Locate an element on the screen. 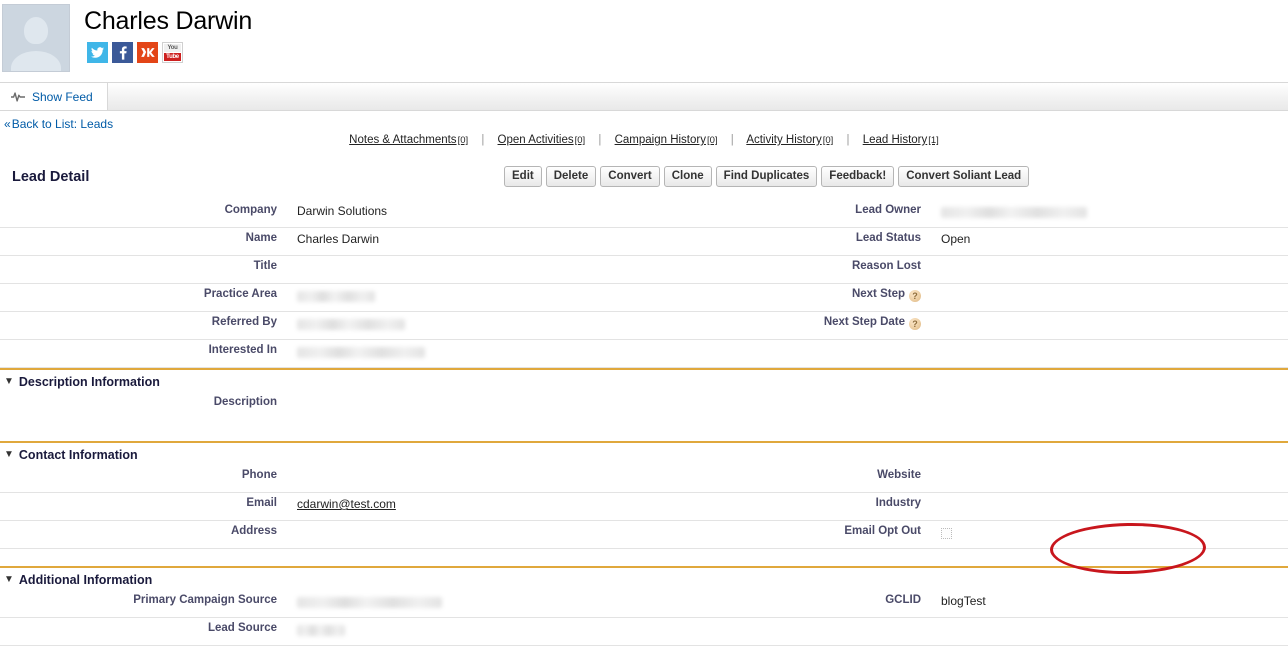  lead-status-label: Lead Status is located at coordinates (888, 238).